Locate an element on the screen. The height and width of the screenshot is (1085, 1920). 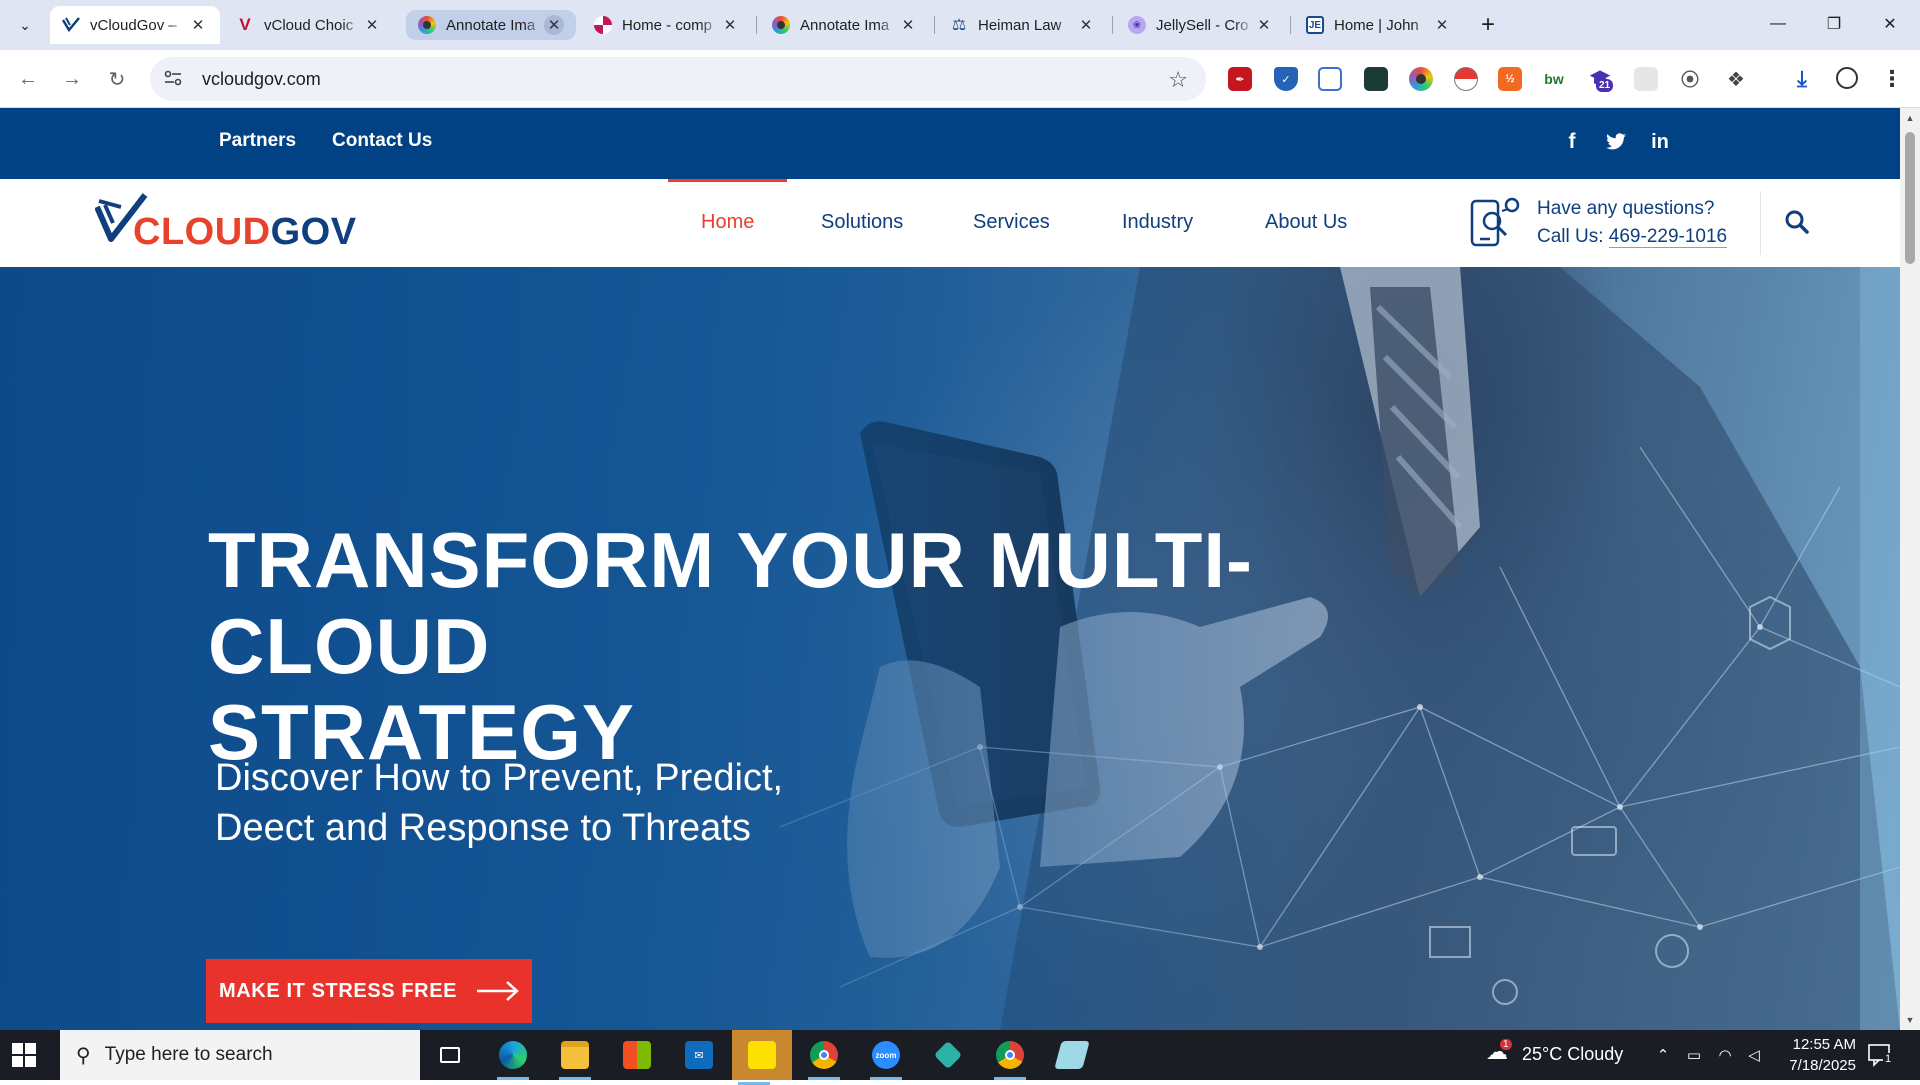
microsoft-store-icon is located at coordinates (637, 1055).